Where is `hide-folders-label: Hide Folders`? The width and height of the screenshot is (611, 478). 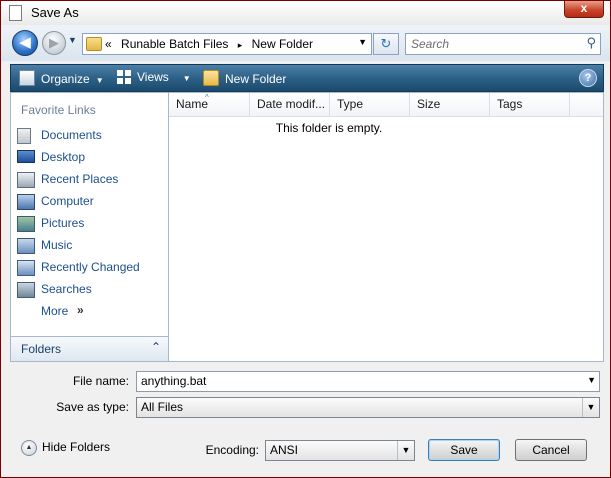
hide-folders-label: Hide Folders is located at coordinates (76, 447).